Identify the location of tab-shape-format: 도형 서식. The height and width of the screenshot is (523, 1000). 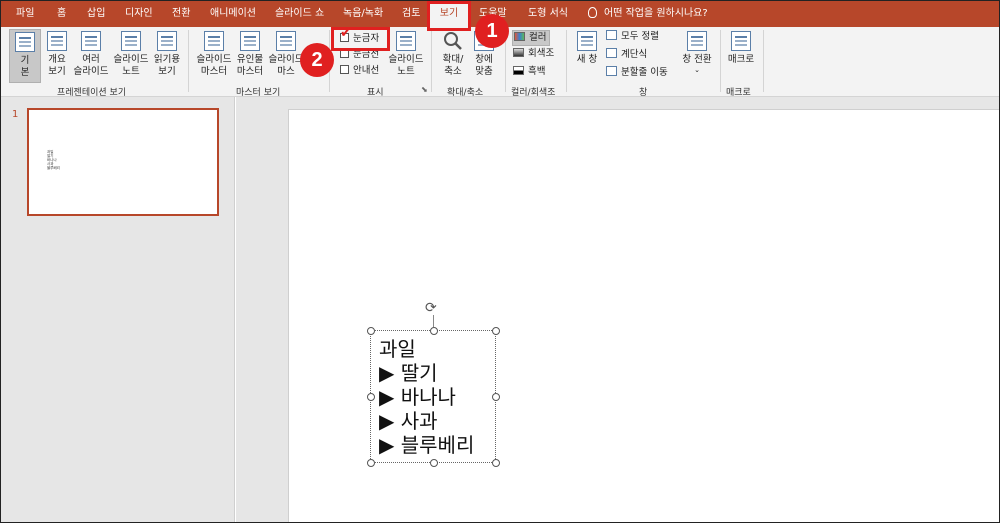
(548, 14).